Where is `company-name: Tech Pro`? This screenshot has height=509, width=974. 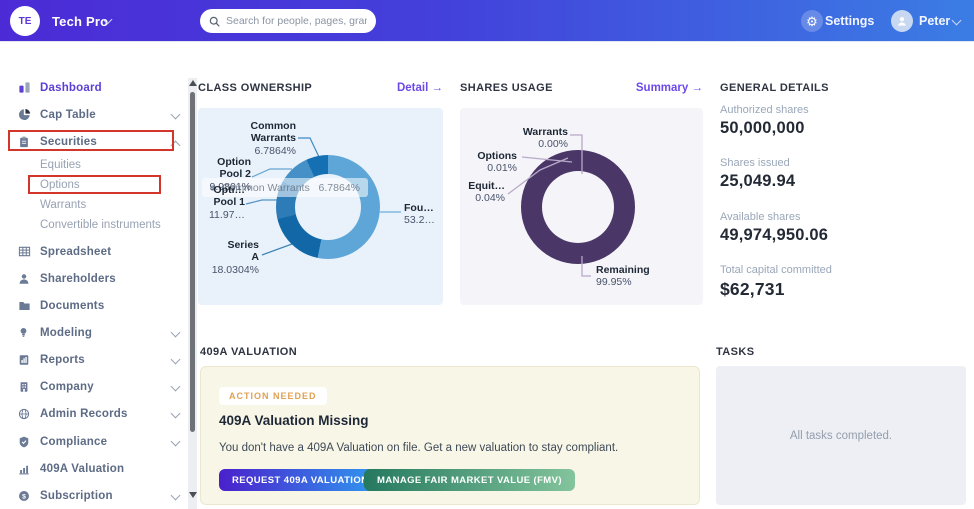 company-name: Tech Pro is located at coordinates (80, 21).